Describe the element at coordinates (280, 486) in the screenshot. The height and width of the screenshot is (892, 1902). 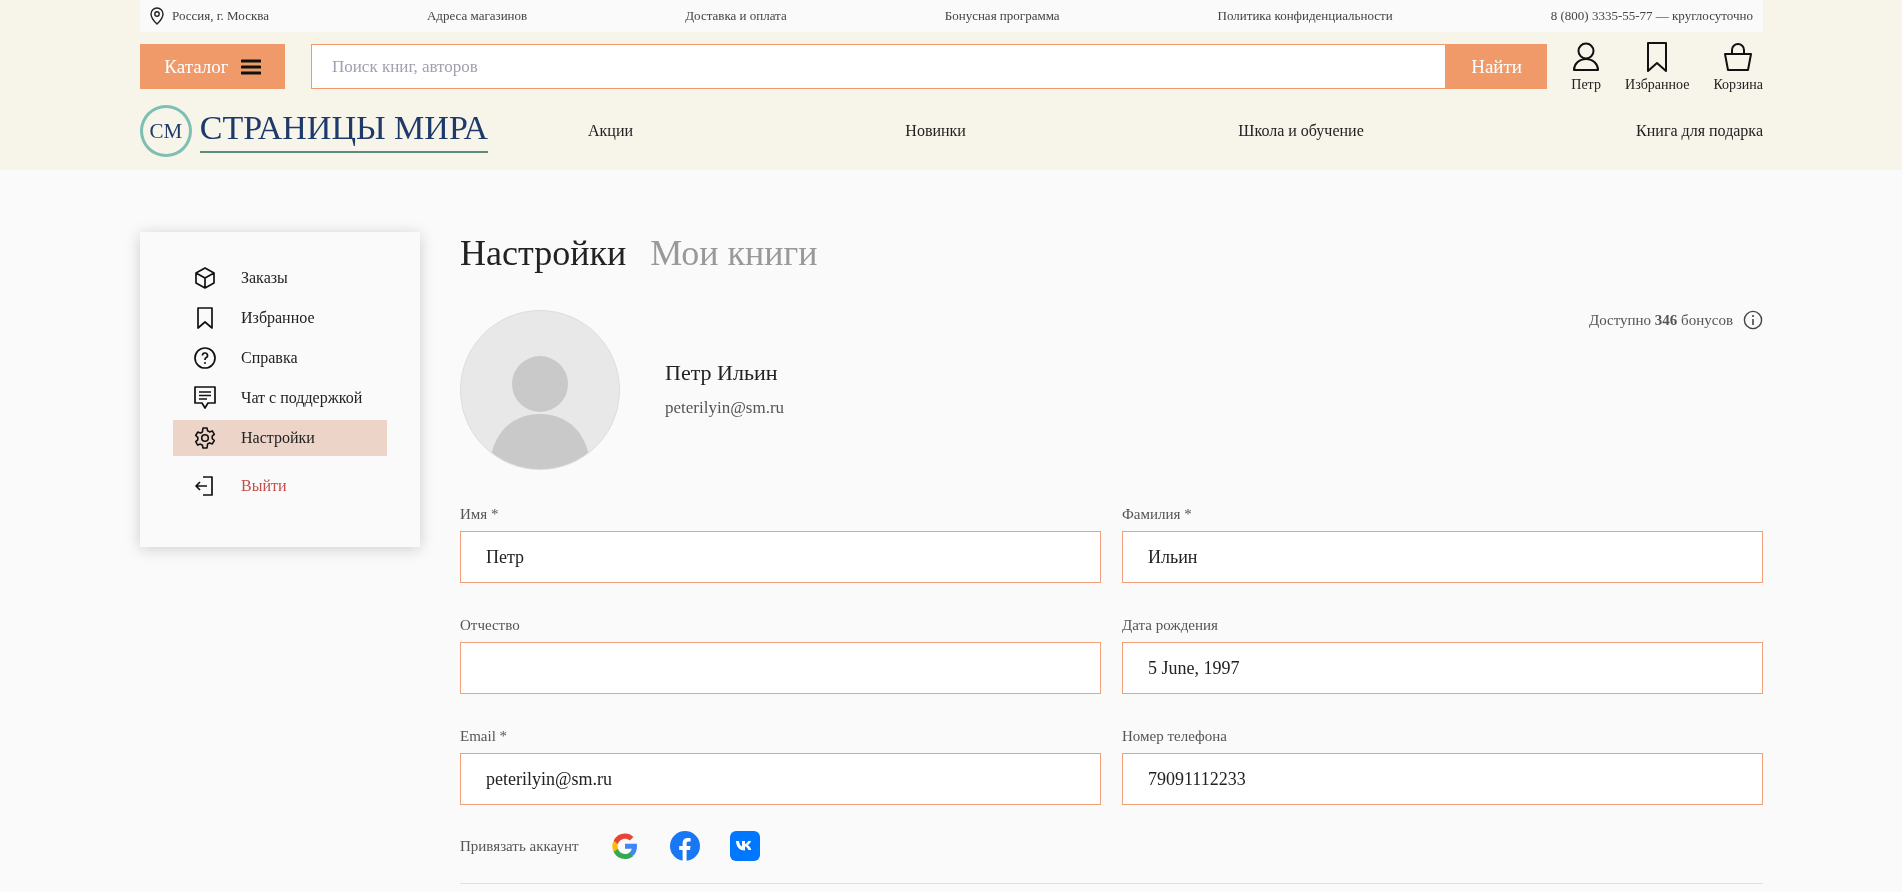
I see `logout-link: Выйти` at that location.